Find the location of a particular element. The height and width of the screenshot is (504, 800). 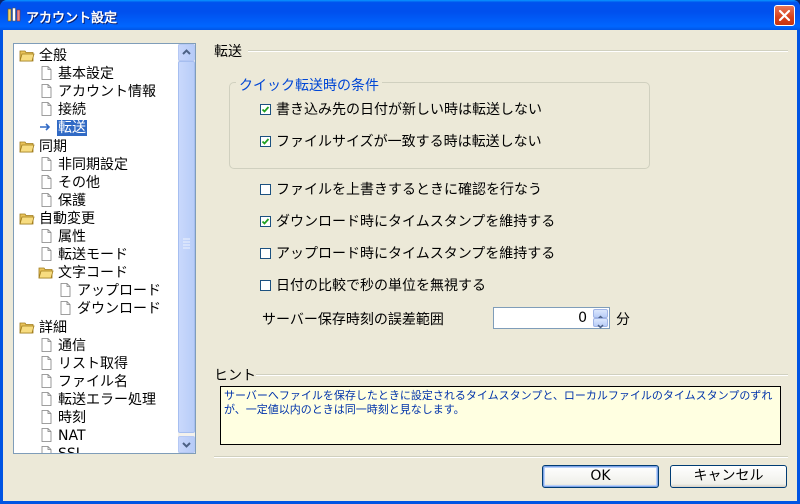

tree-item: 文字コード is located at coordinates (83, 273).